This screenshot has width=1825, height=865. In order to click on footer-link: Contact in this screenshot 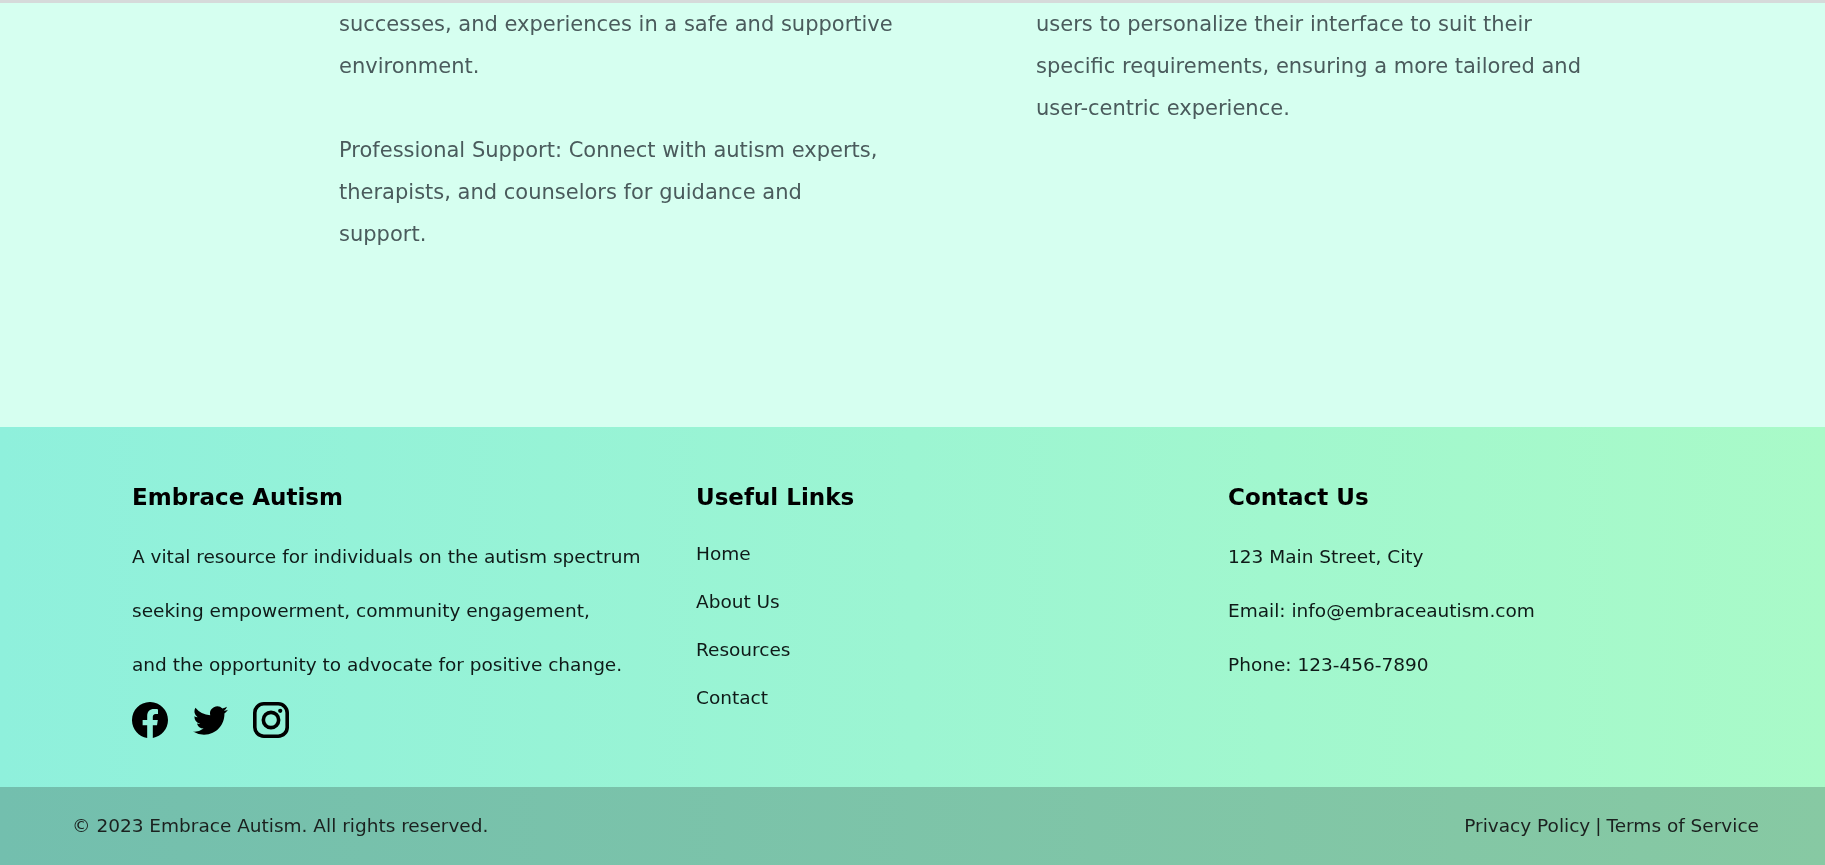, I will do `click(732, 698)`.